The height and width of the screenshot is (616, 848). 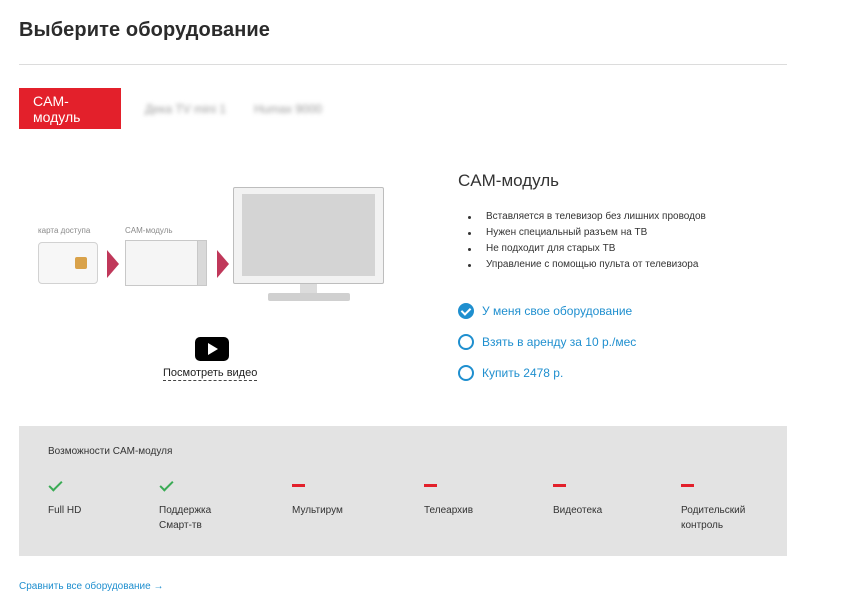 What do you see at coordinates (212, 349) in the screenshot?
I see `play-icon` at bounding box center [212, 349].